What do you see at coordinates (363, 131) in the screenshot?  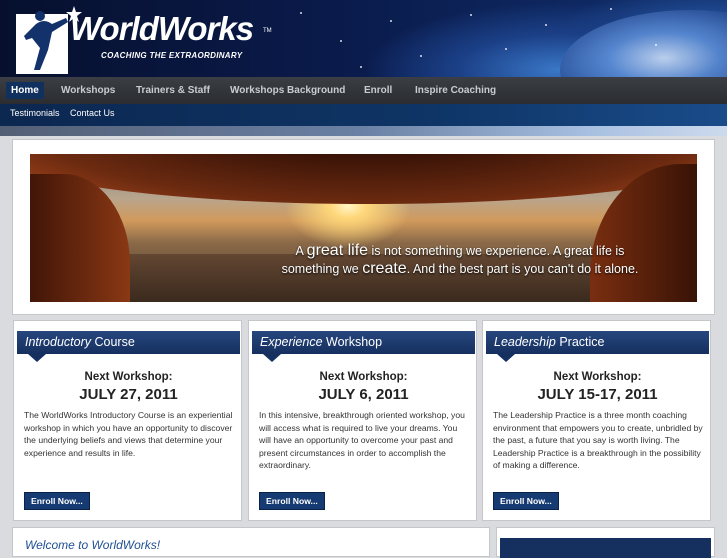 I see `header-light-streak` at bounding box center [363, 131].